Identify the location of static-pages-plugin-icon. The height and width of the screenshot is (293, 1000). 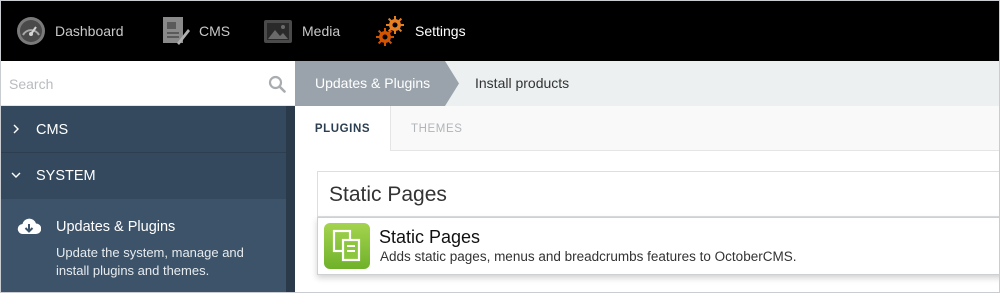
(347, 246).